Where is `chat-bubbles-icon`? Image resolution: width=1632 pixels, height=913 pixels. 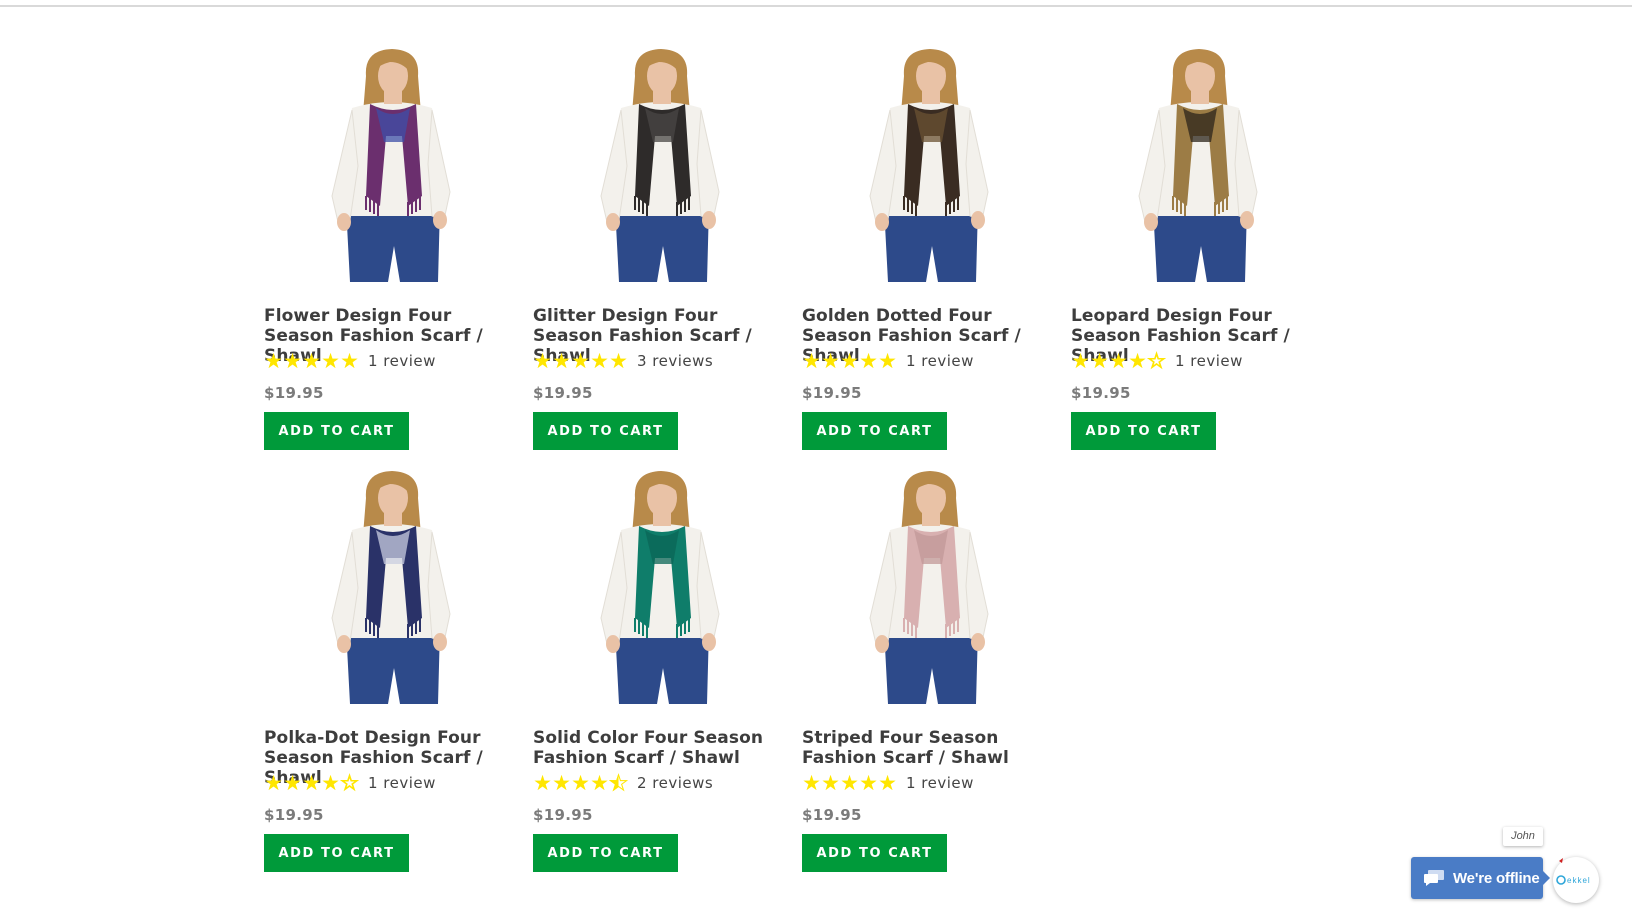
chat-bubbles-icon is located at coordinates (1434, 878).